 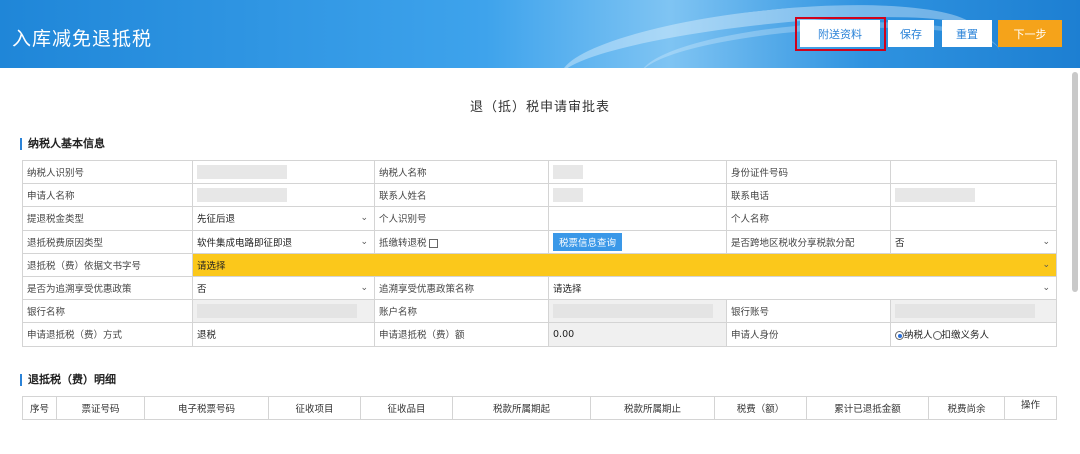 I want to click on policy-name-value: 请选择, so click(x=567, y=290).